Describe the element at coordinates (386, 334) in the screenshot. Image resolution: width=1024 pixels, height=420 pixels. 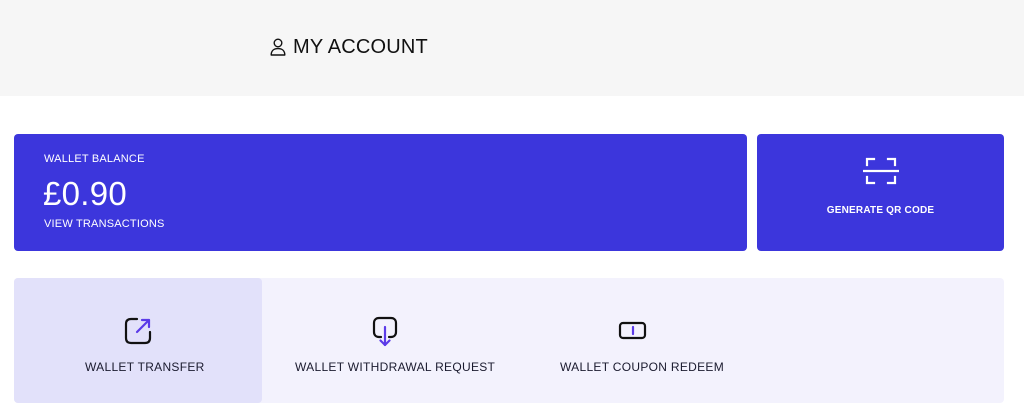
I see `withdraw-icon` at that location.